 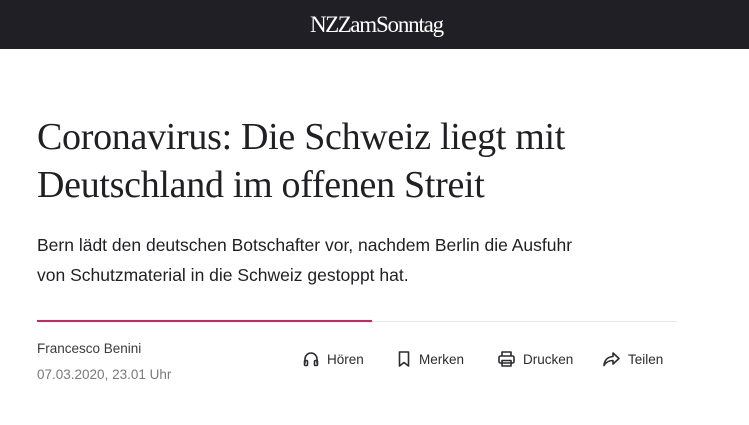 What do you see at coordinates (397, 24) in the screenshot?
I see `logo-am-sonntag: amSonntag` at bounding box center [397, 24].